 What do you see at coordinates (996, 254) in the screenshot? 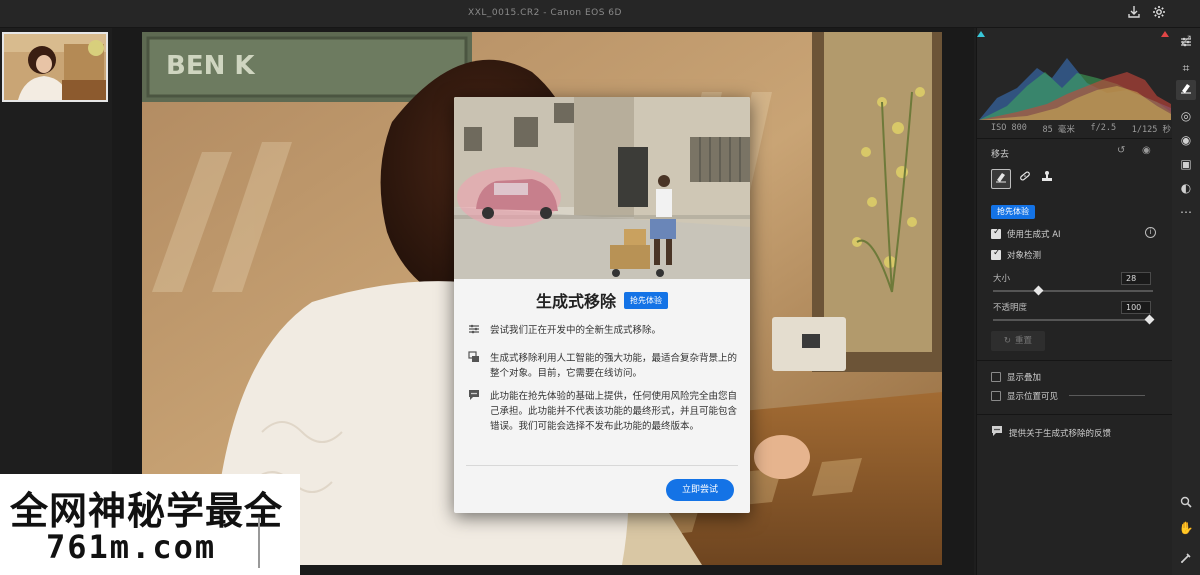
I see `object-detection-checkbox` at bounding box center [996, 254].